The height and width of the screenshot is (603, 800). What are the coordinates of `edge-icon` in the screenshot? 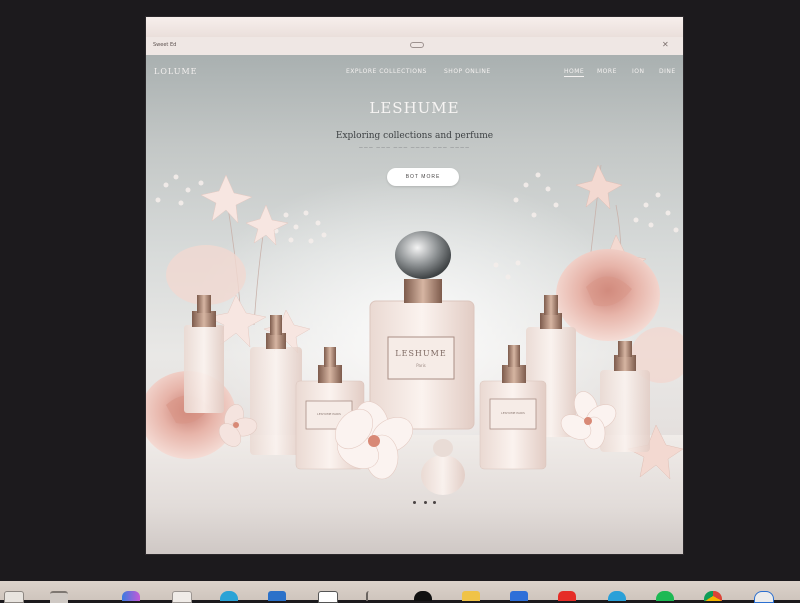 It's located at (764, 597).